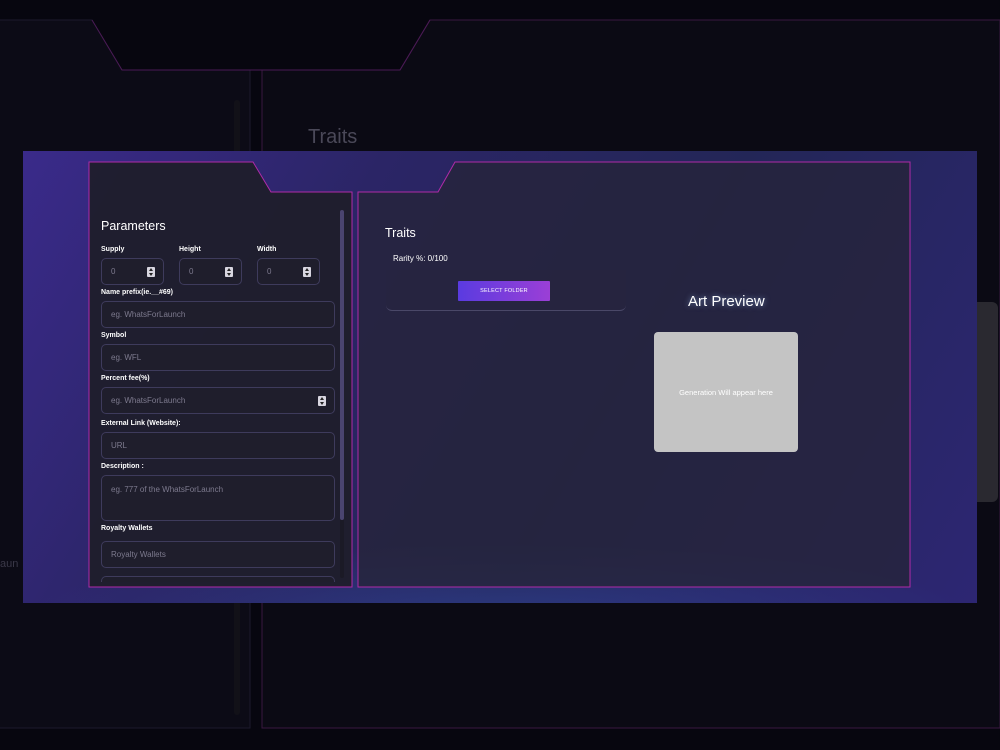 The width and height of the screenshot is (1000, 750). Describe the element at coordinates (132, 271) in the screenshot. I see `supply-input: 0` at that location.